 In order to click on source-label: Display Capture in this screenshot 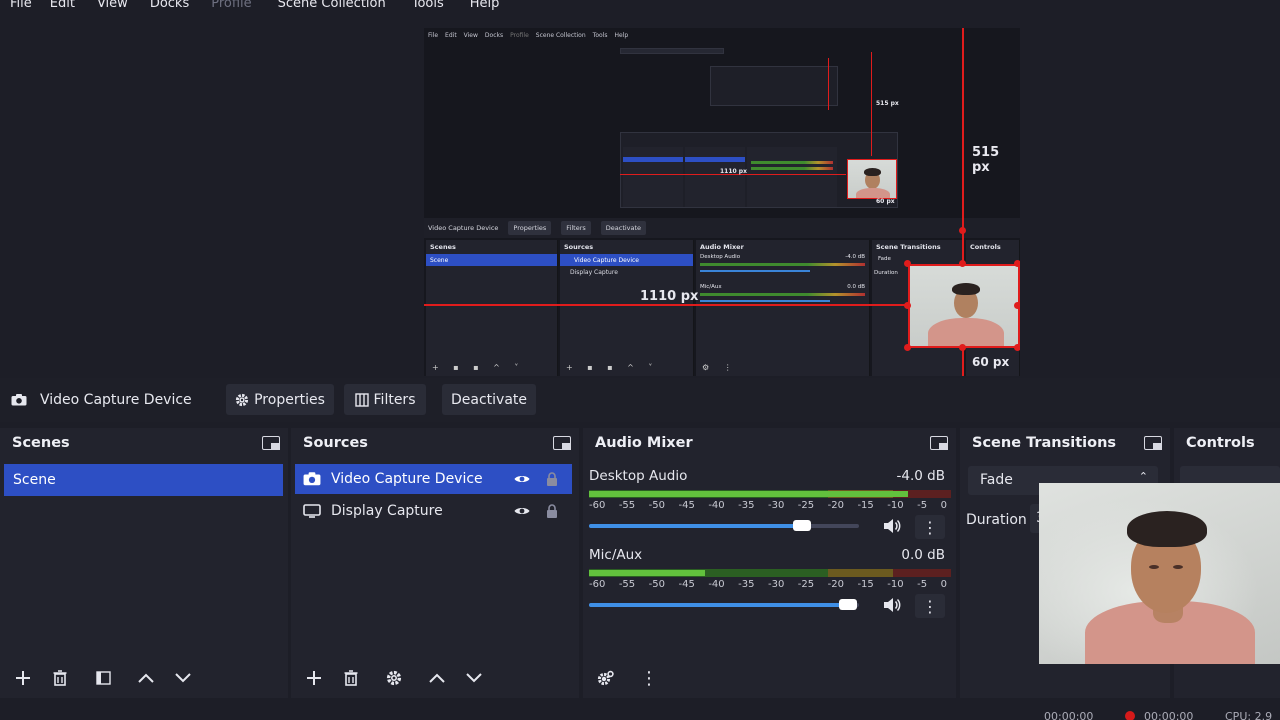, I will do `click(387, 511)`.